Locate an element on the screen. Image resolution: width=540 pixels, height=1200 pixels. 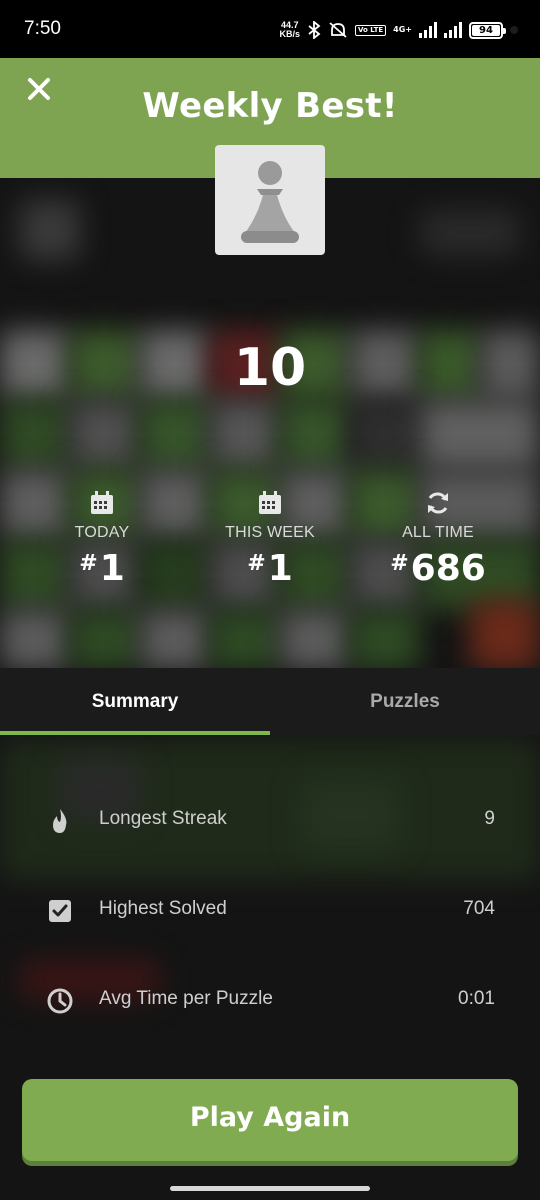
flame-icon is located at coordinates (60, 821).